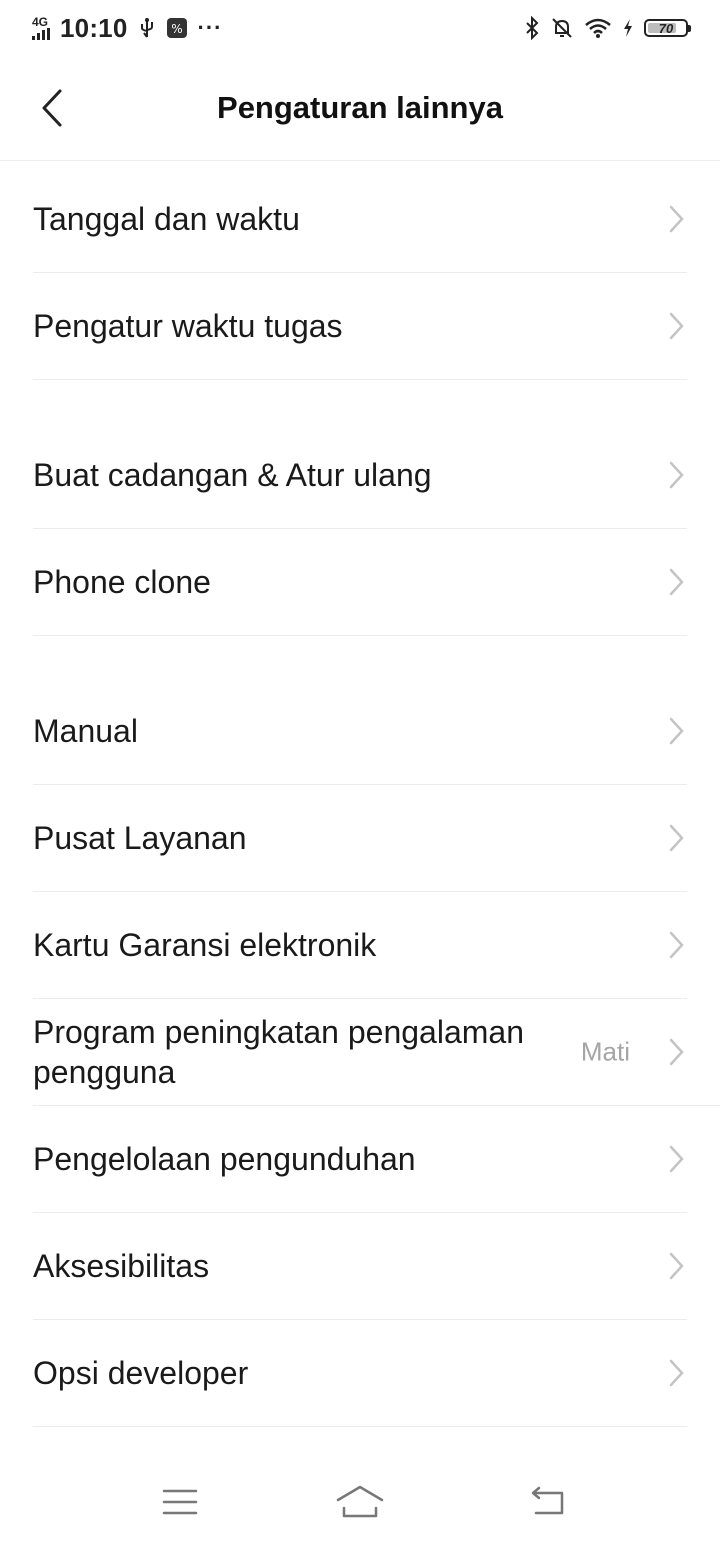 The width and height of the screenshot is (720, 1544). I want to click on signal-indicator: 4G, so click(41, 28).